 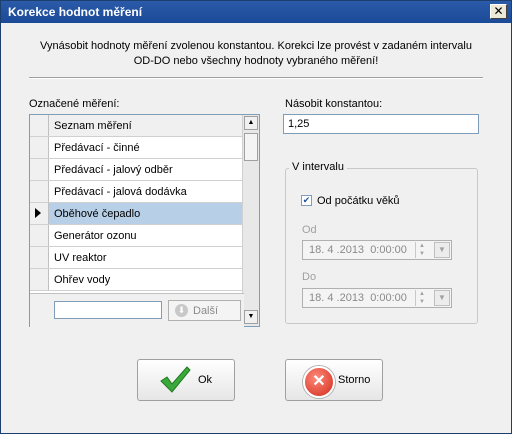 I want to click on search-input, so click(x=108, y=310).